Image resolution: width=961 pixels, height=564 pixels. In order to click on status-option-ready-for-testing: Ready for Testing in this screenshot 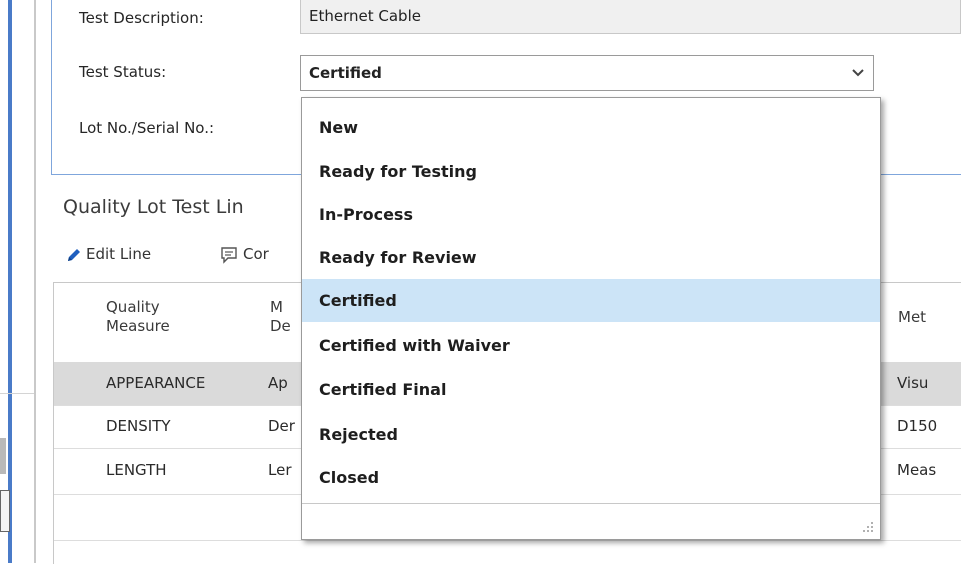, I will do `click(591, 171)`.